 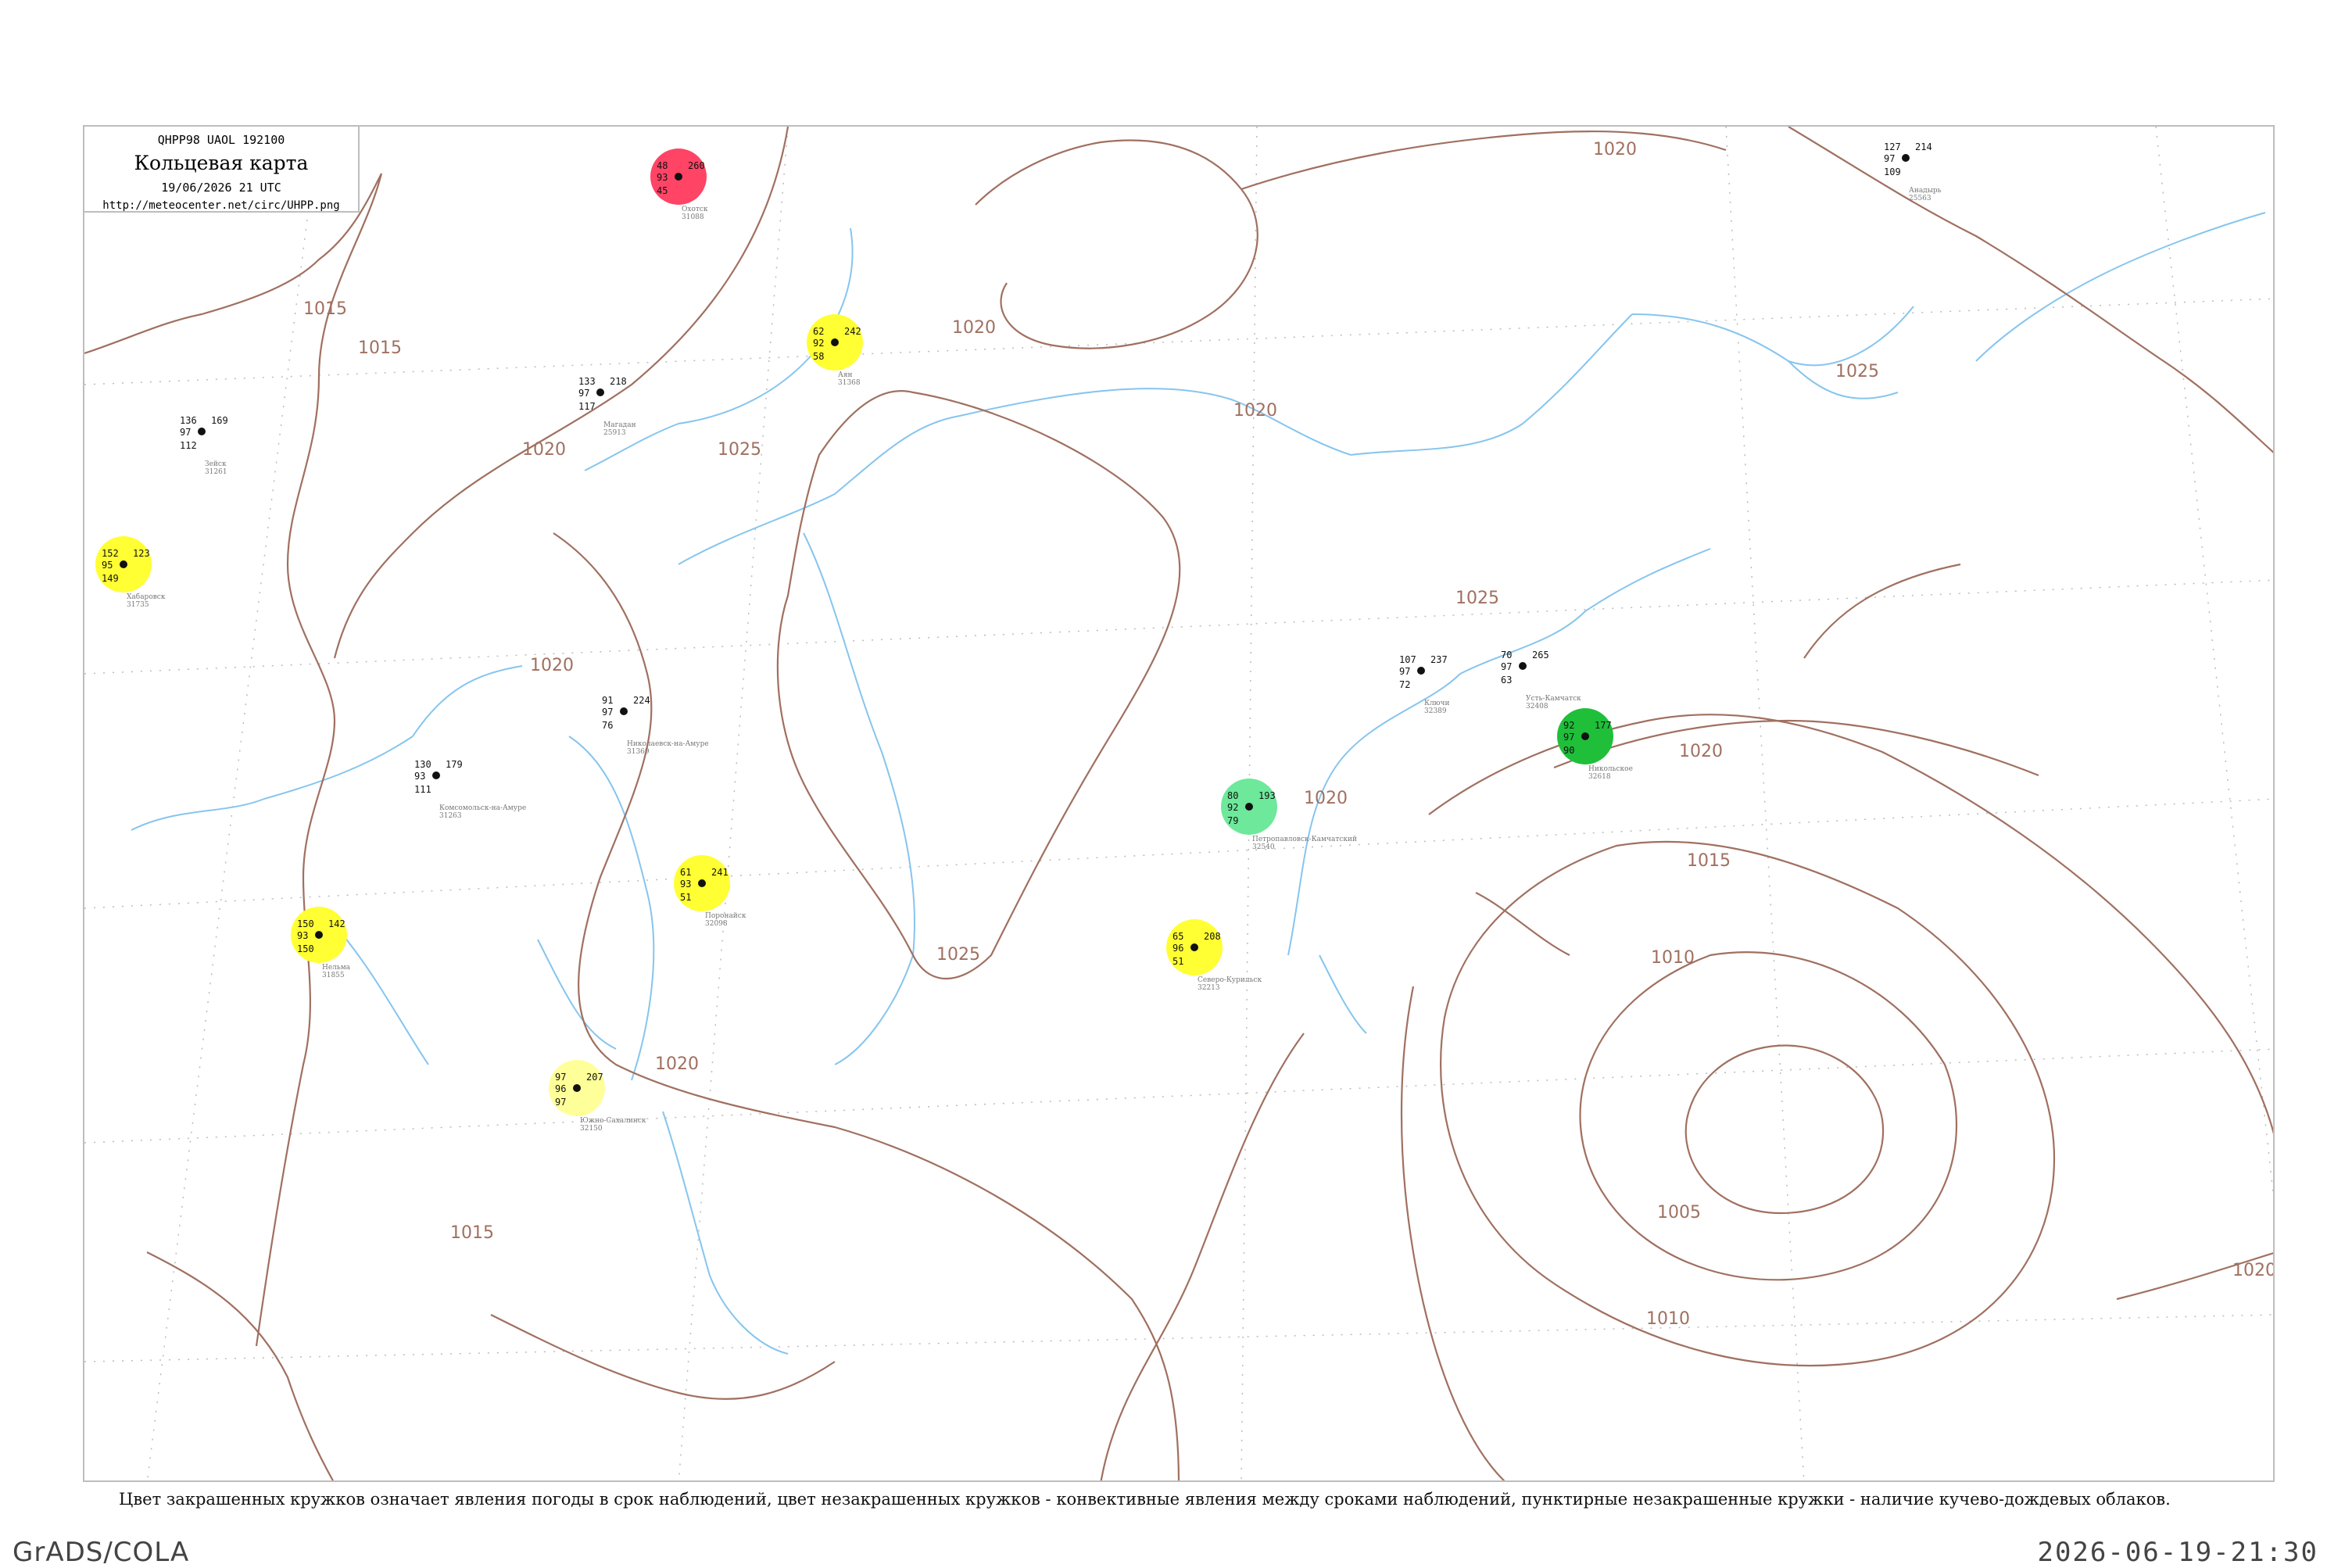 What do you see at coordinates (1540, 655) in the screenshot?
I see `station-pressure: 265` at bounding box center [1540, 655].